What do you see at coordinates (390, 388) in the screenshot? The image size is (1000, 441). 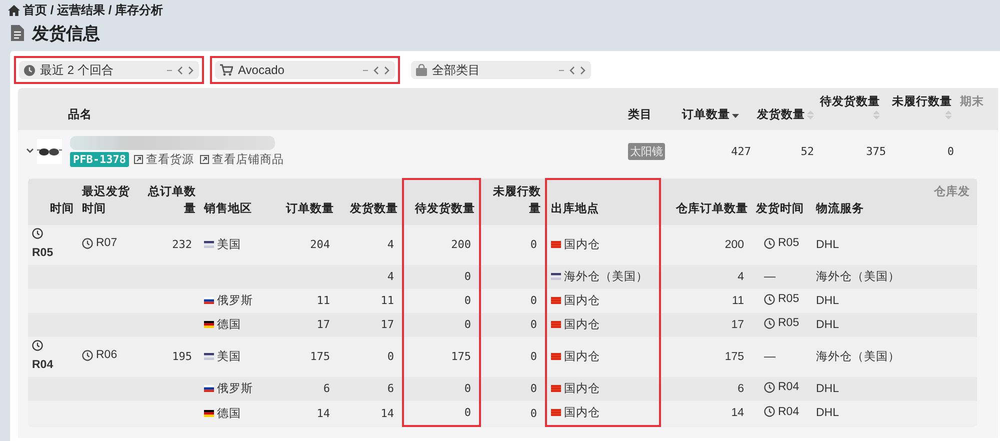 I see `shipped-count: 6` at bounding box center [390, 388].